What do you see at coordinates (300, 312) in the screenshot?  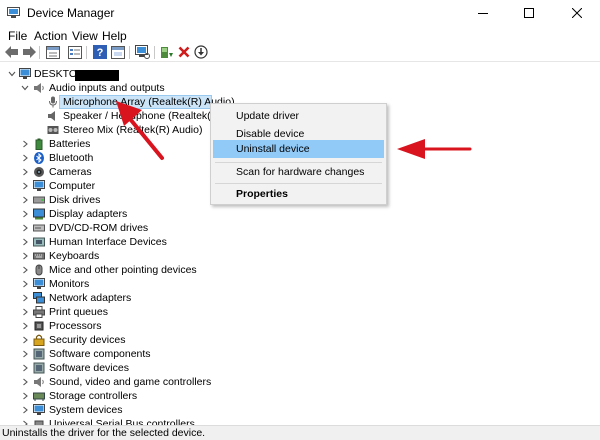 I see `category-print-queues: Print queues` at bounding box center [300, 312].